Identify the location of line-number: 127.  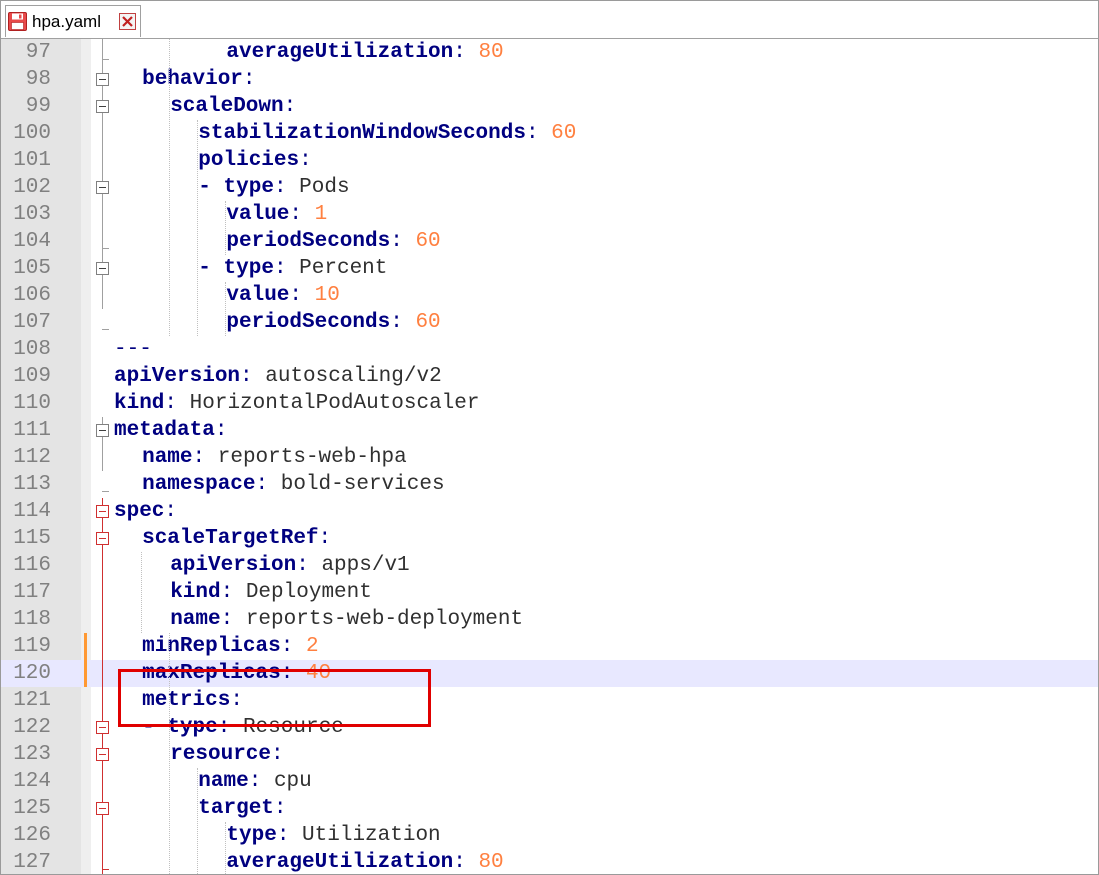
(32, 862).